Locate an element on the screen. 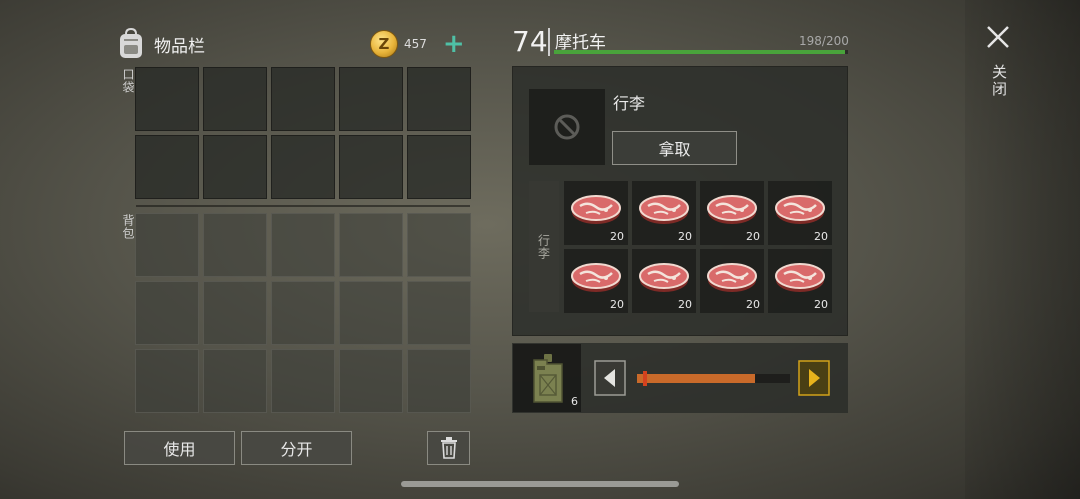  fuel-quantity: 6 is located at coordinates (574, 401).